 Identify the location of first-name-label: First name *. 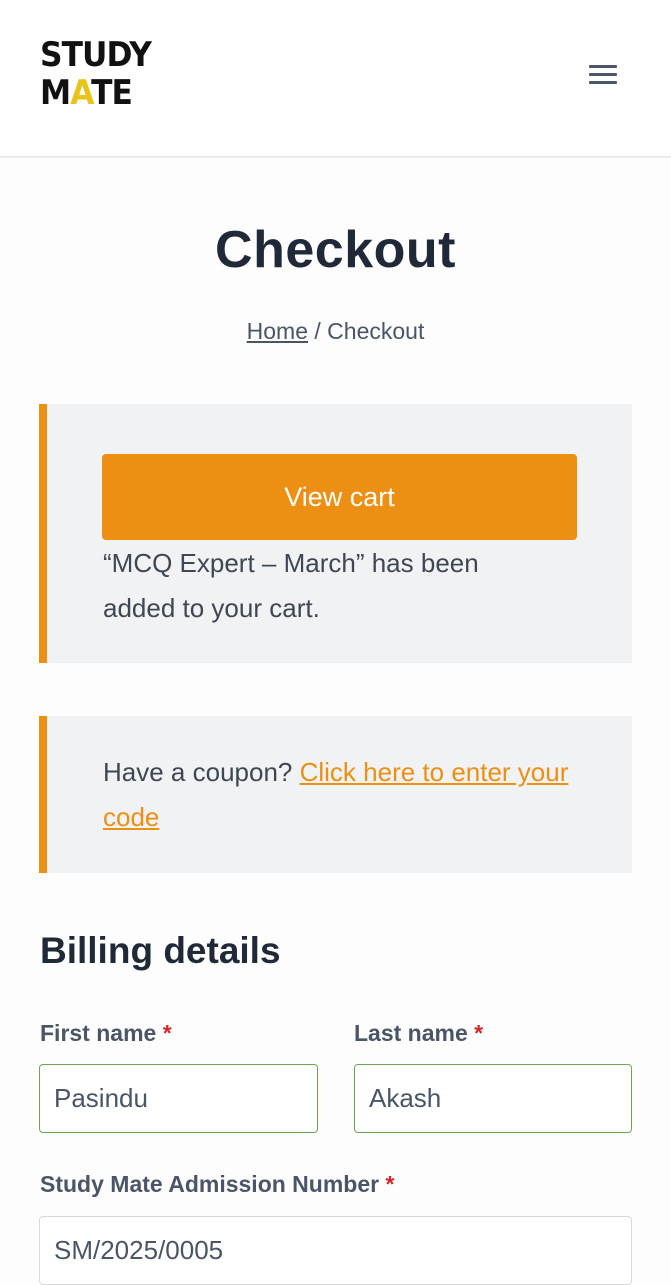
(106, 1033).